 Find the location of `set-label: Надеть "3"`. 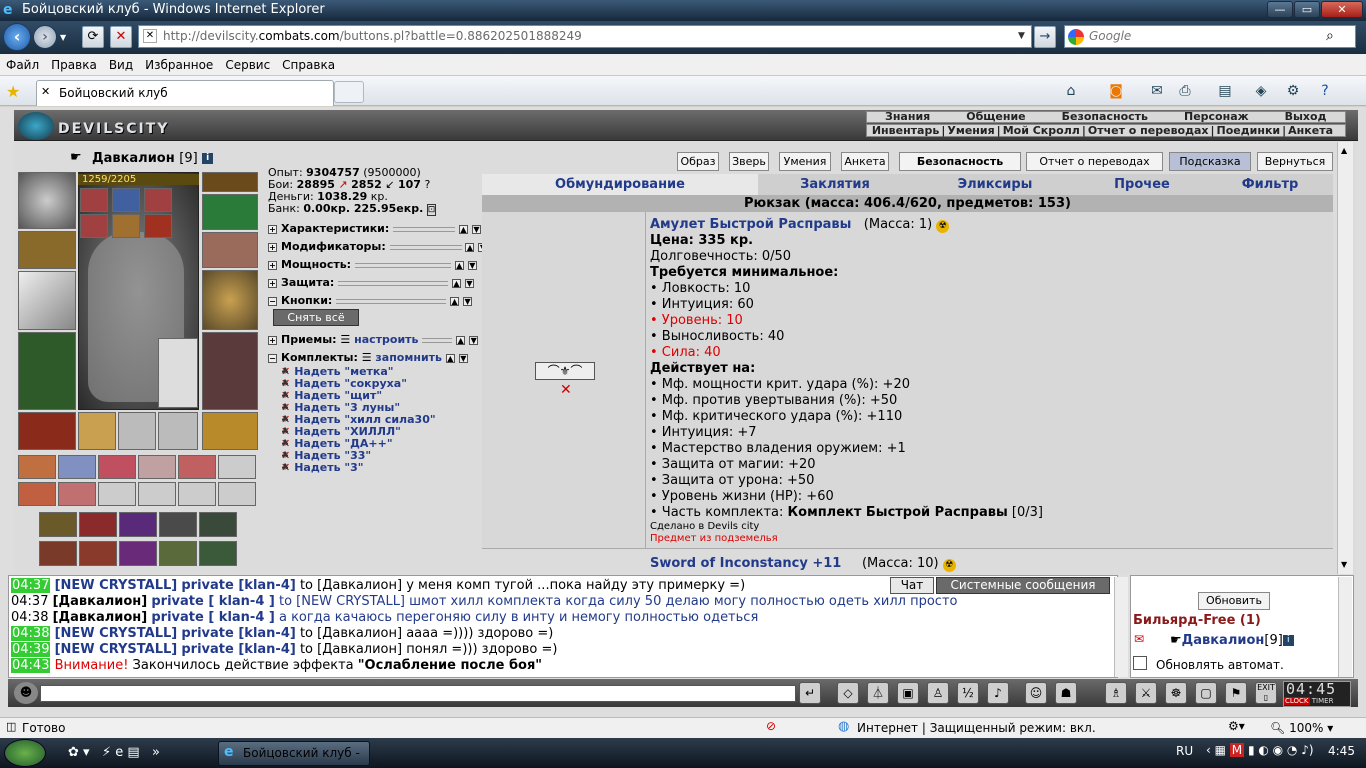

set-label: Надеть "3" is located at coordinates (328, 467).